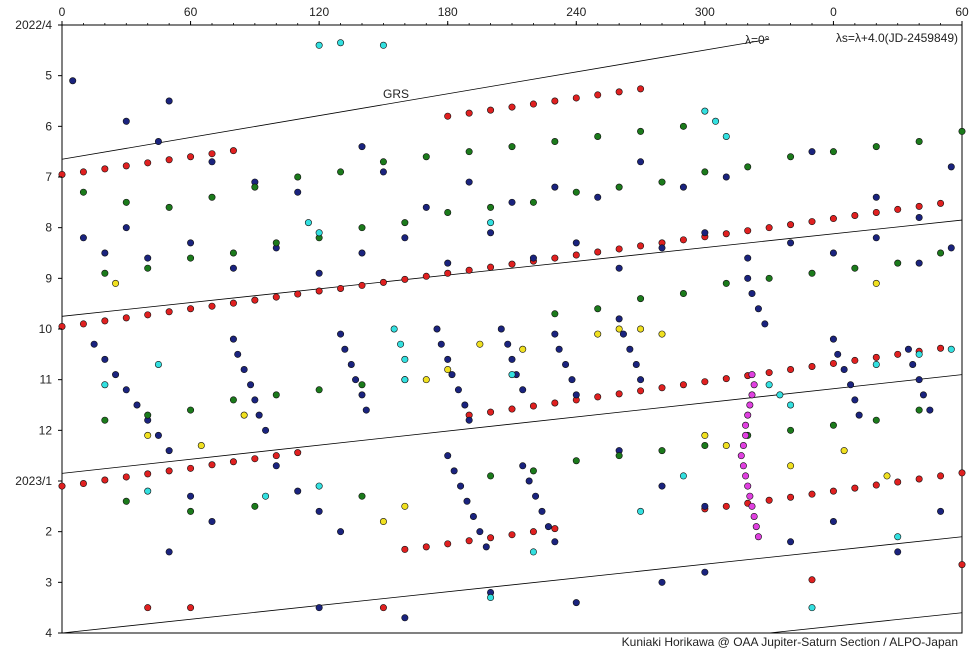 Image resolution: width=980 pixels, height=650 pixels. Describe the element at coordinates (812, 494) in the screenshot. I see `data-point-red-grs--109` at that location.